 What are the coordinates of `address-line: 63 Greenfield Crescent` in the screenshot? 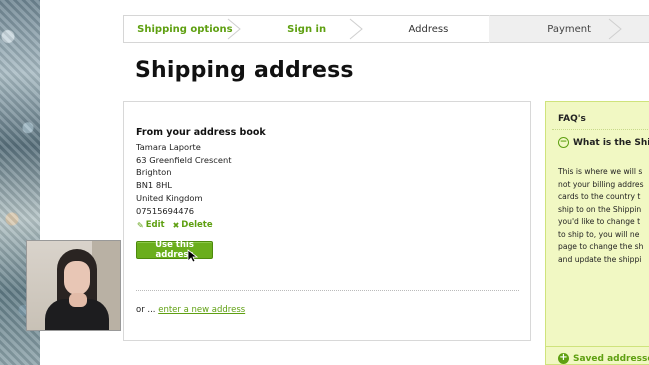 It's located at (184, 159).